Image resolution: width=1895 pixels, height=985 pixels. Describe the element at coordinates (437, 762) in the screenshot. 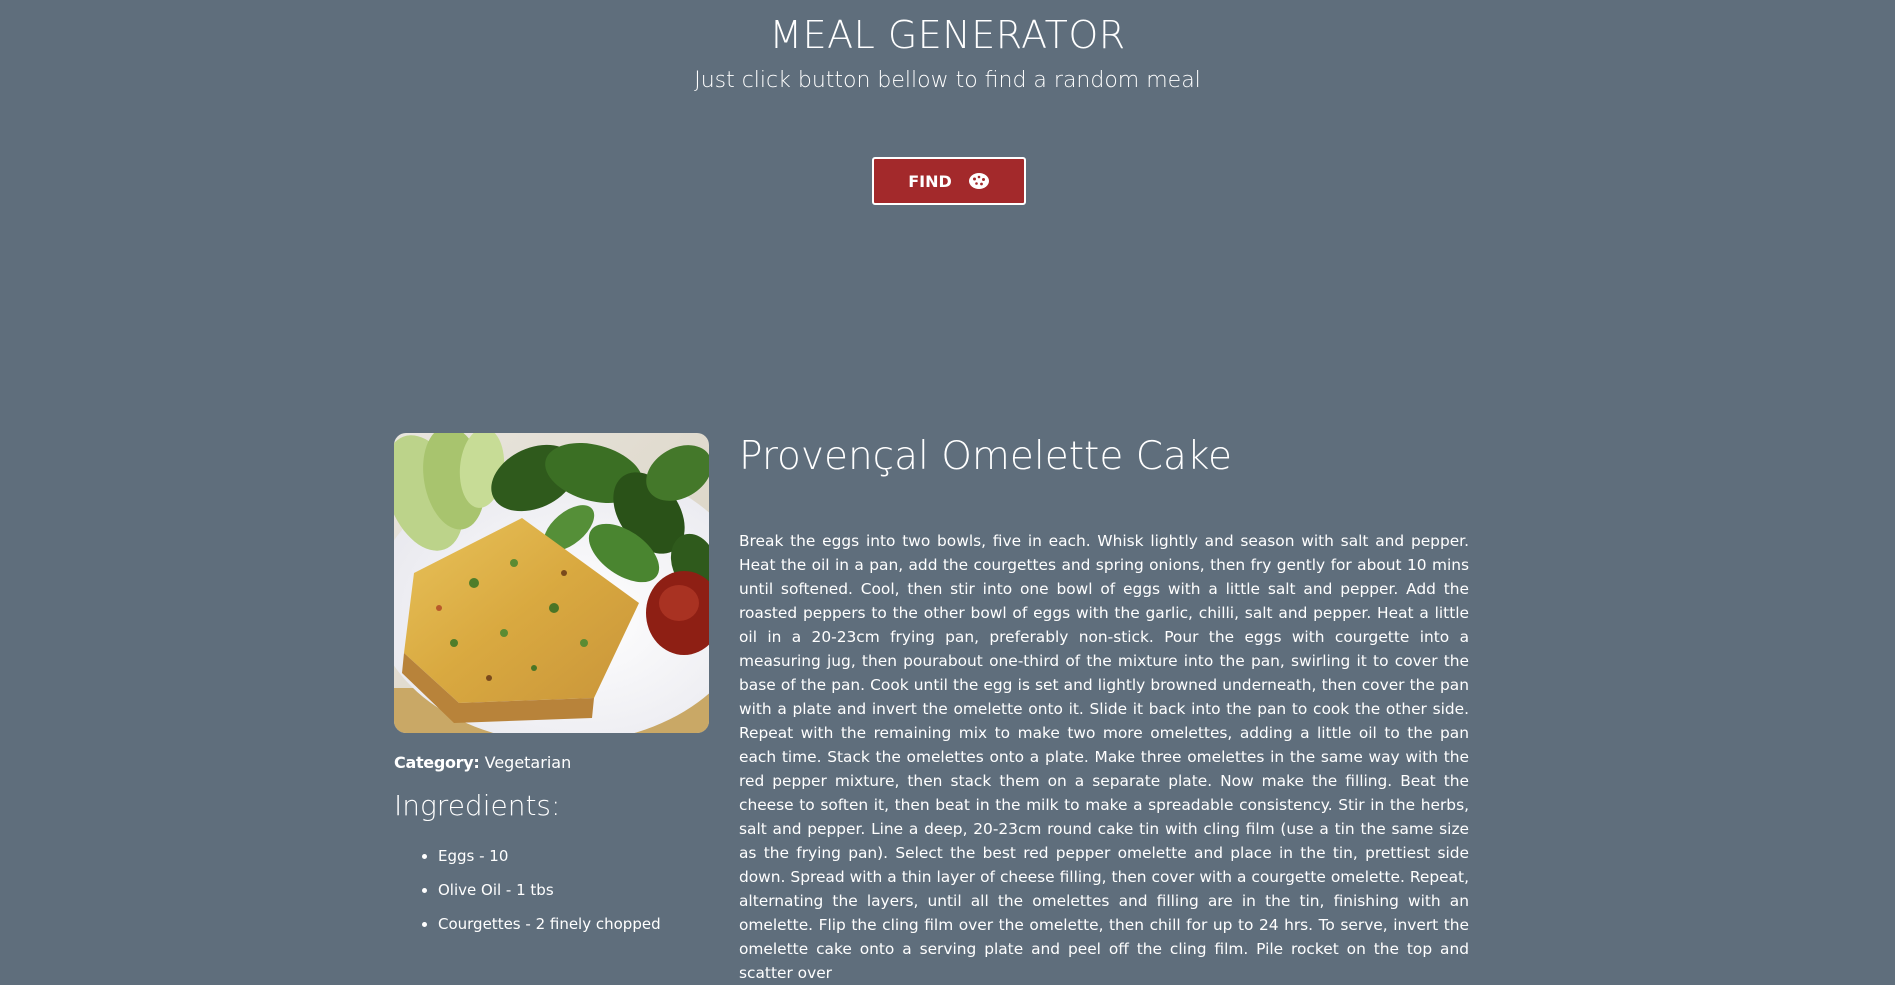

I see `category-label: Category:` at that location.